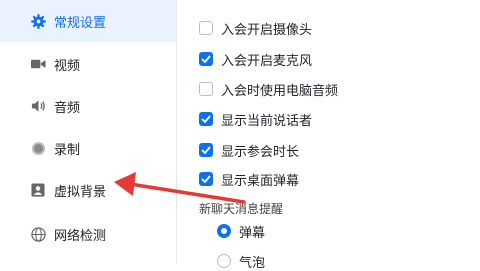  Describe the element at coordinates (67, 108) in the screenshot. I see `sidebar-item-label: 音频` at that location.